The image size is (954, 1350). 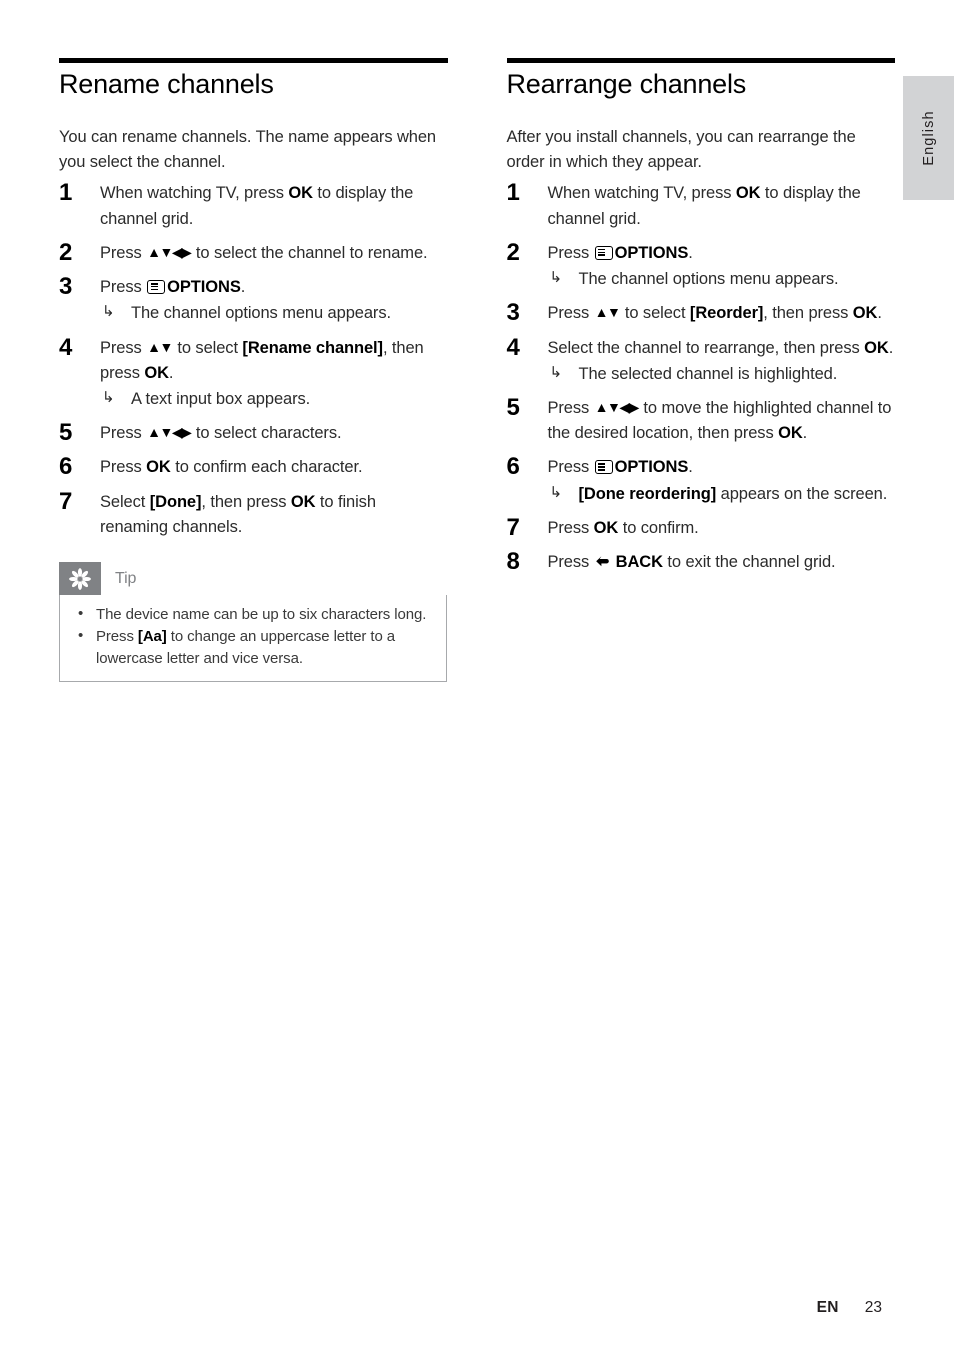 I want to click on menu-item-reorder: [Reorder], so click(x=726, y=313).